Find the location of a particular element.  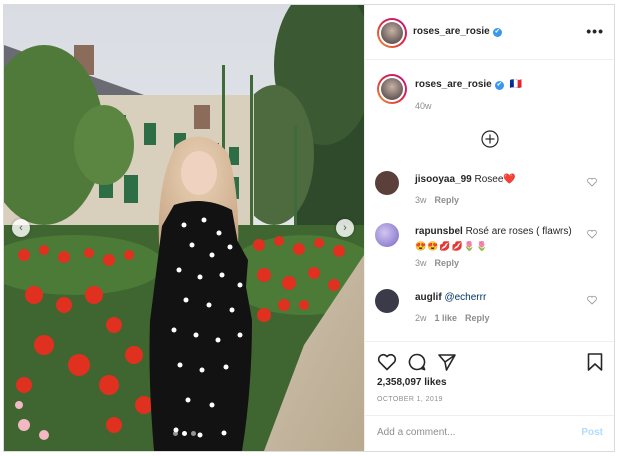

comment-item: jisooyaa_99 Rosee❤️ 3w Reply is located at coordinates (490, 193).